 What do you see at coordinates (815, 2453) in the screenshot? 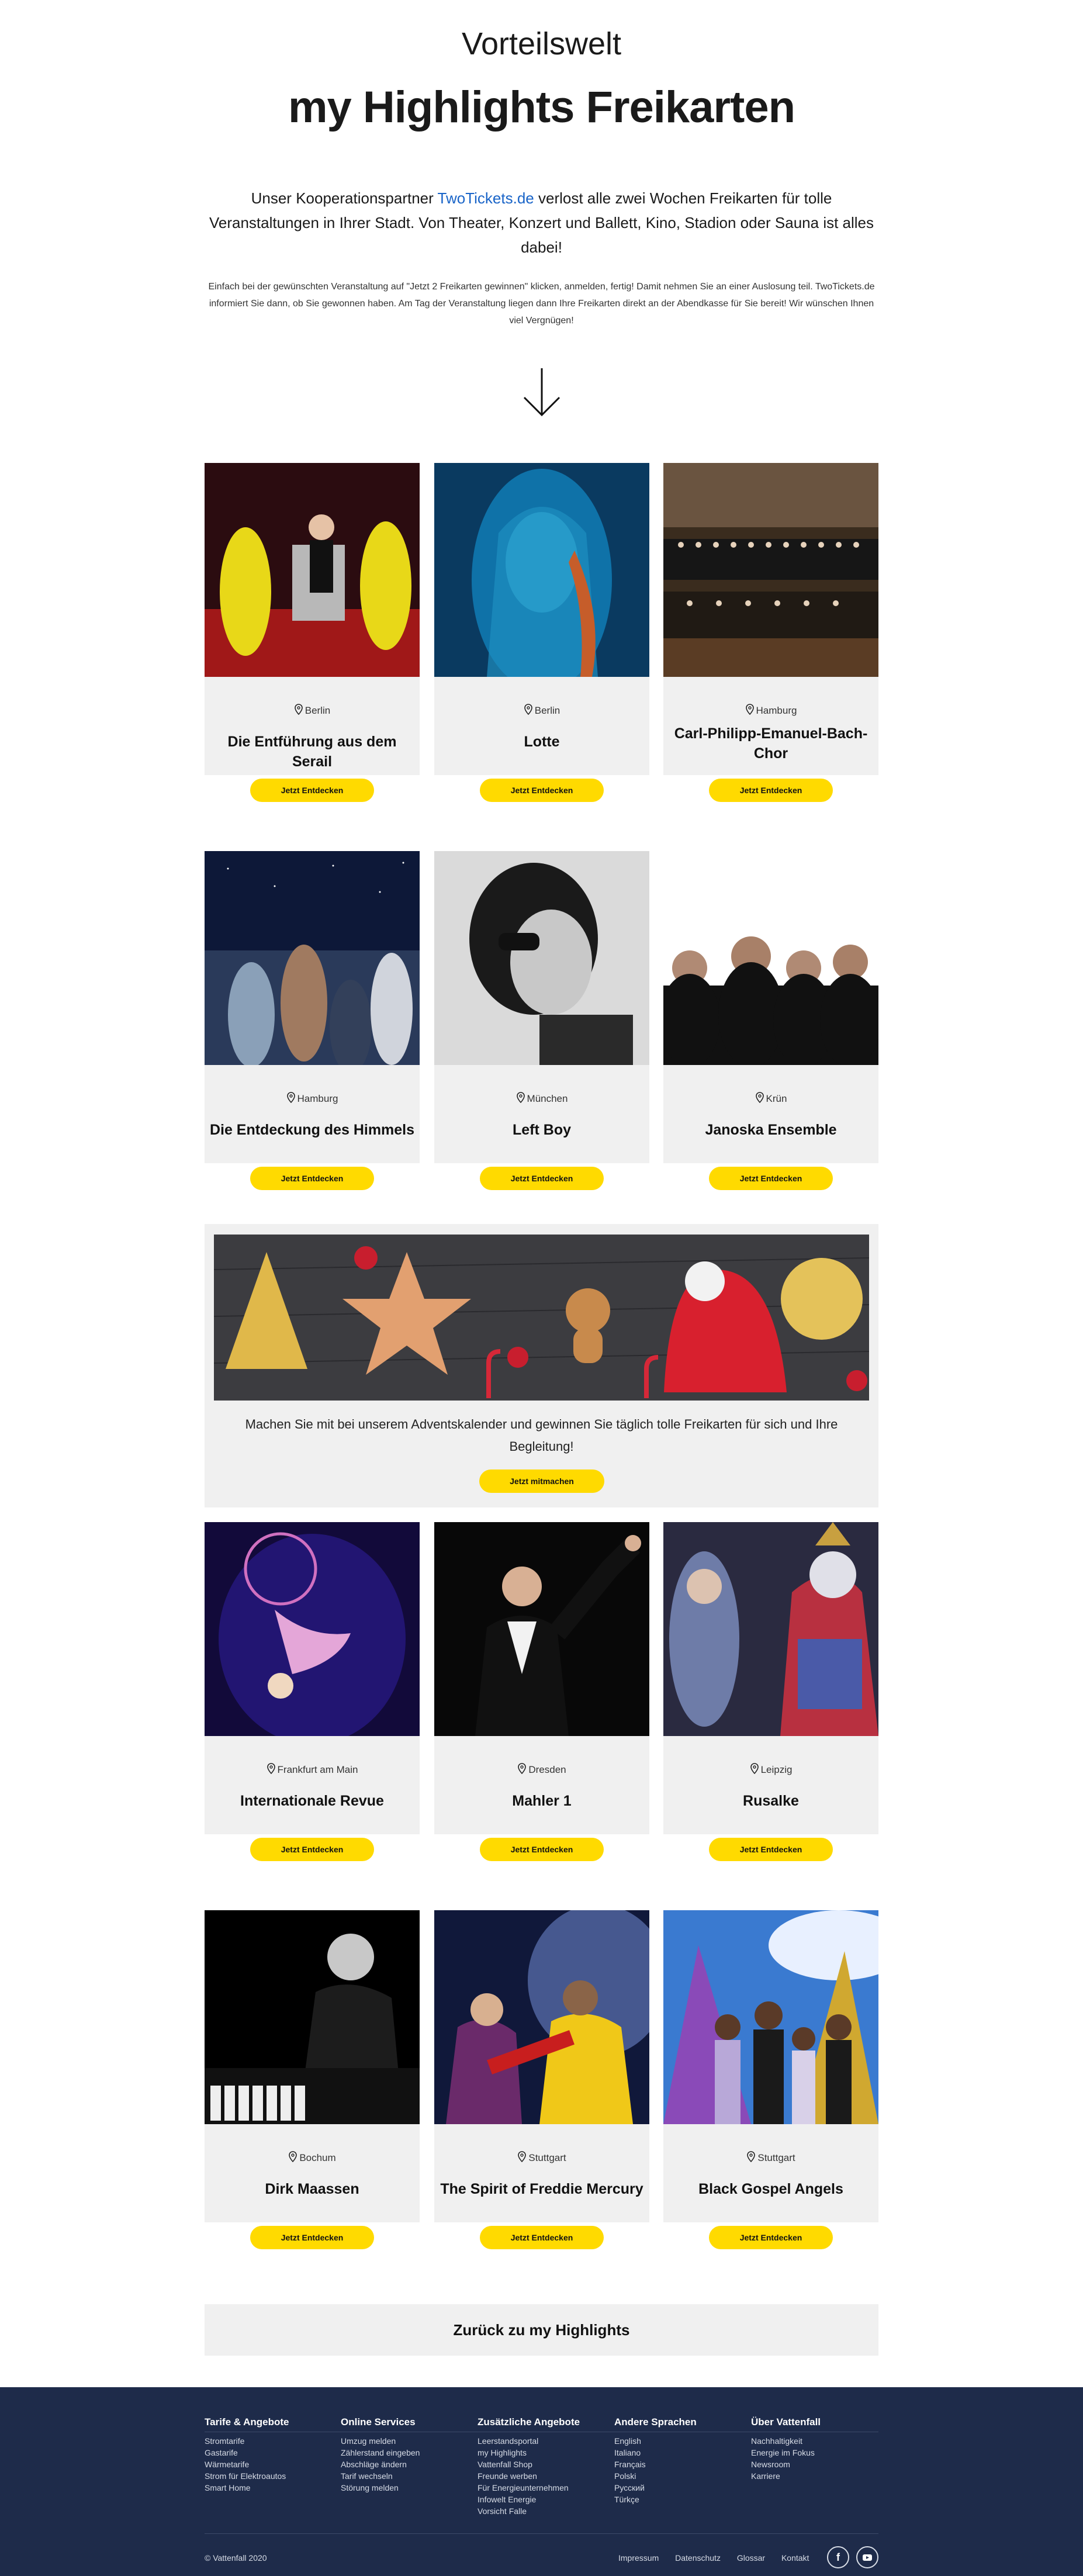
I see `footer-link: Energie im Fokus` at bounding box center [815, 2453].